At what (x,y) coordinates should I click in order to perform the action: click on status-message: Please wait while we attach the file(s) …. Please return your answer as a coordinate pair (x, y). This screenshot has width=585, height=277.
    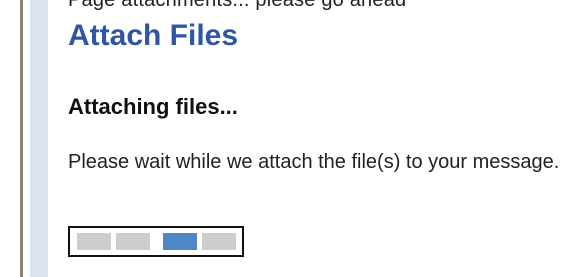
    Looking at the image, I should click on (314, 162).